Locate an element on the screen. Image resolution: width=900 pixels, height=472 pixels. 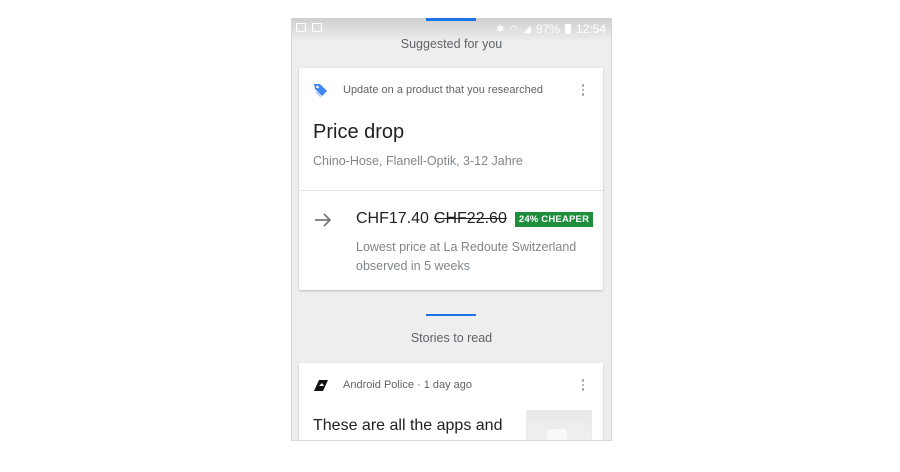
story-thumbnail is located at coordinates (559, 425).